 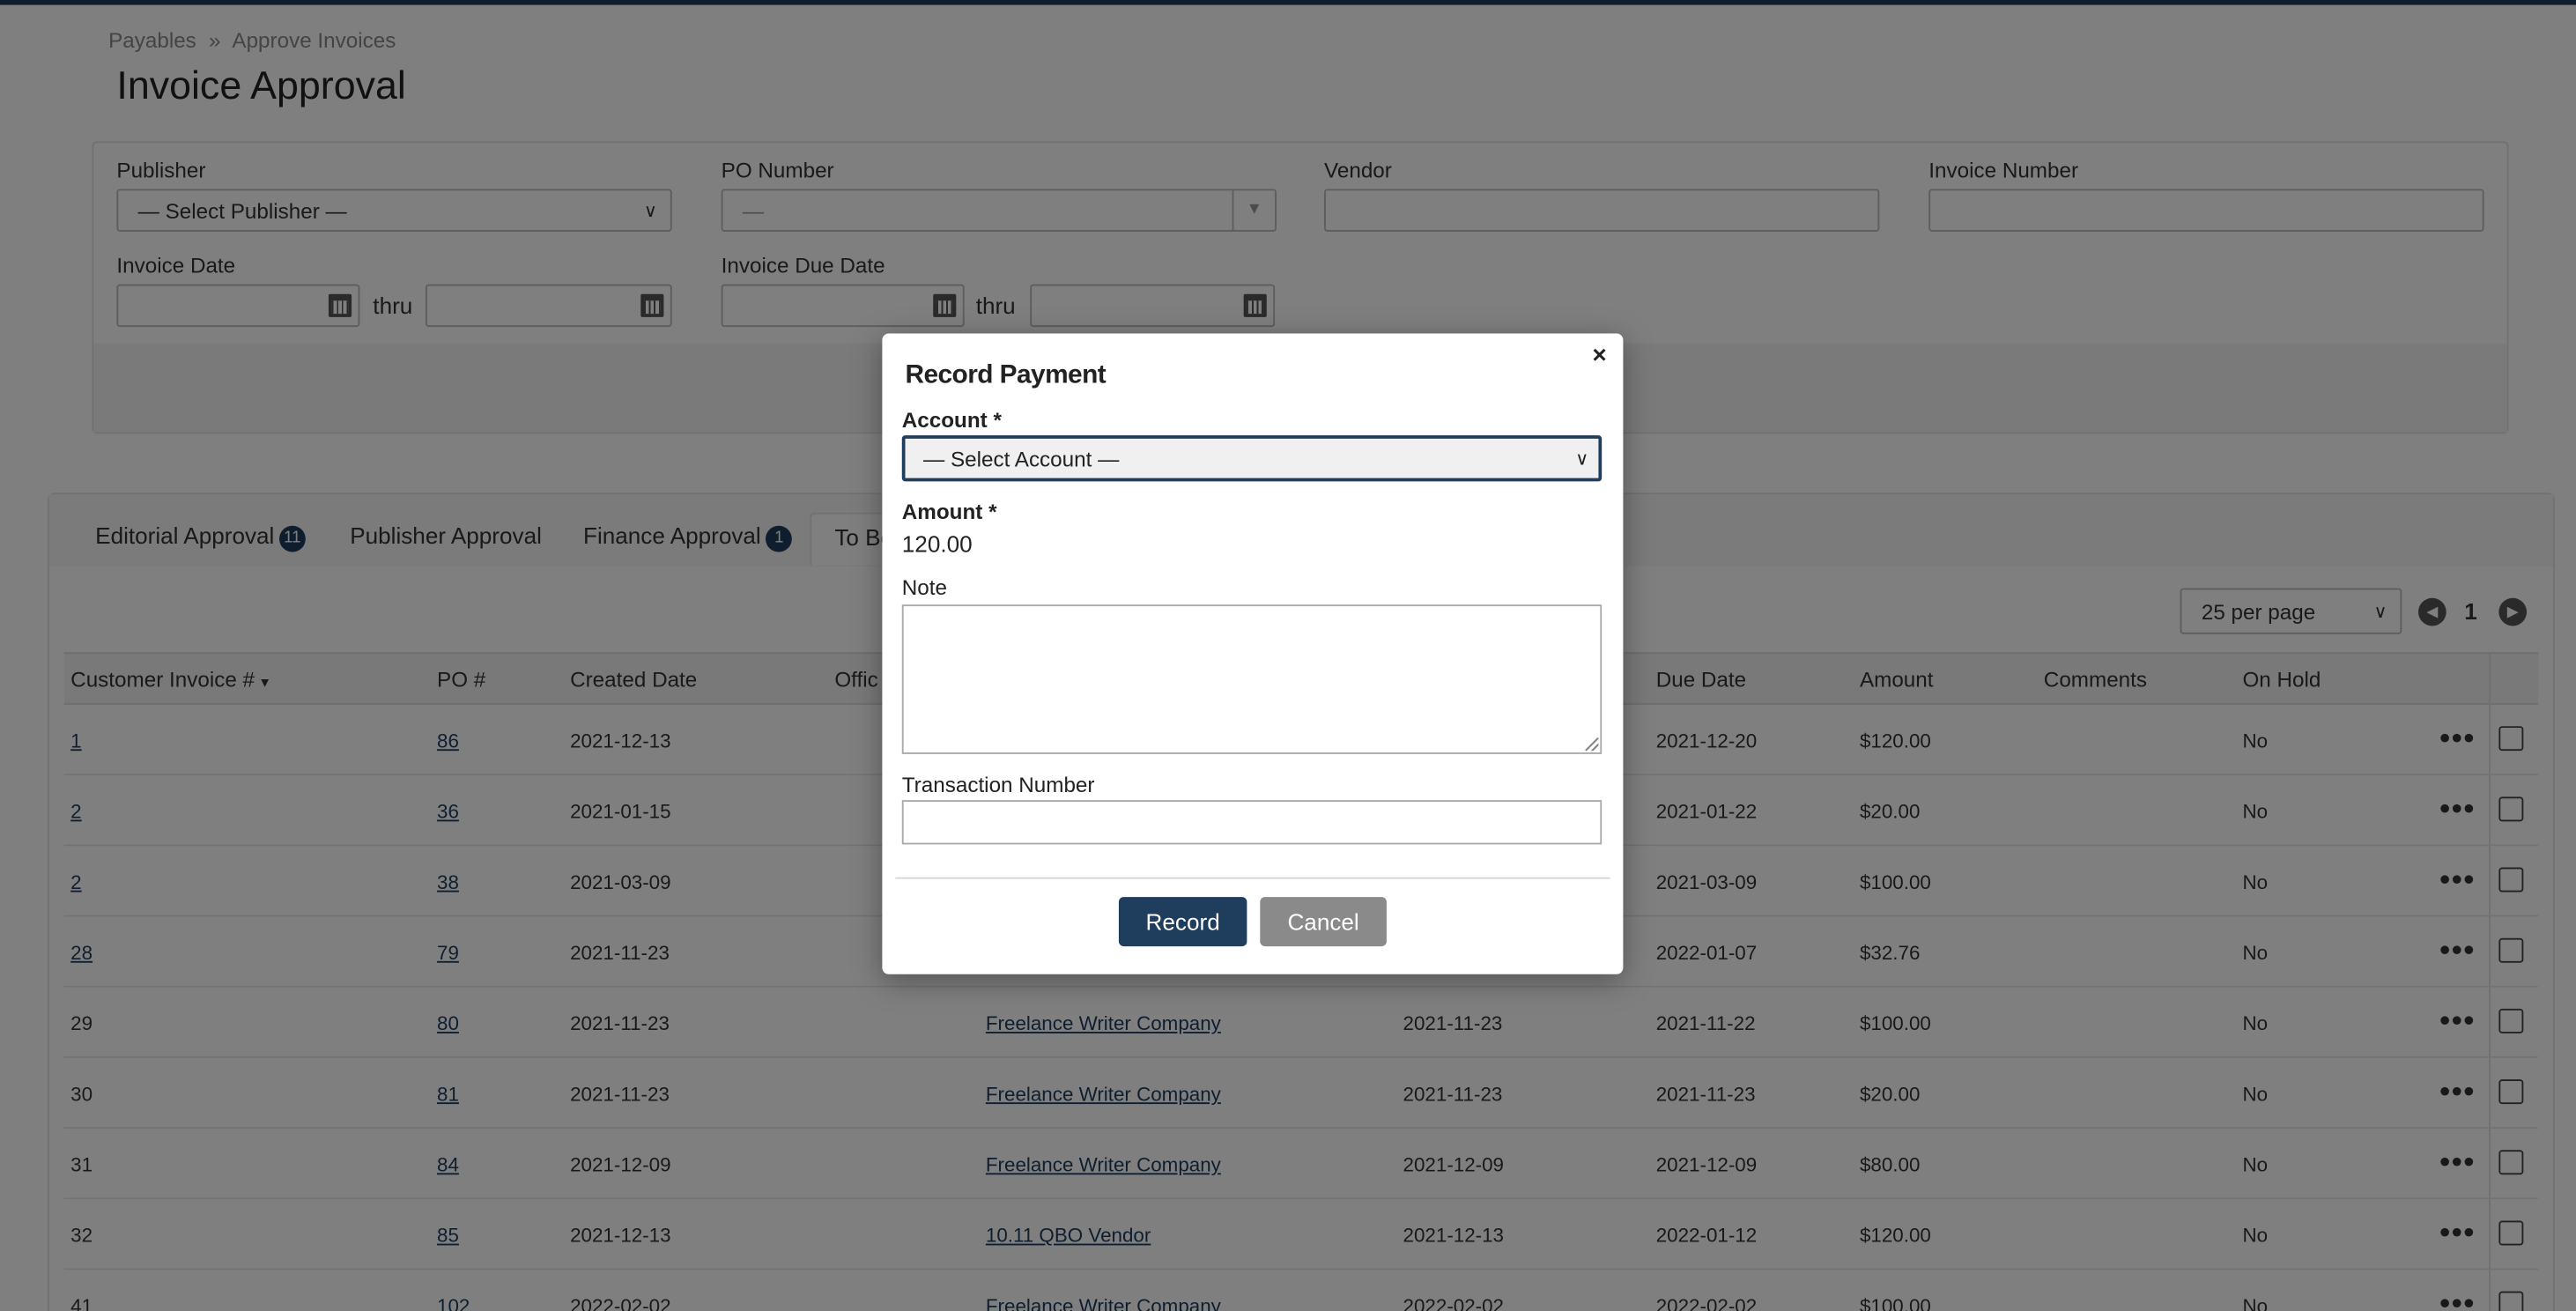 I want to click on chevron-down-icon: ∨, so click(x=1582, y=459).